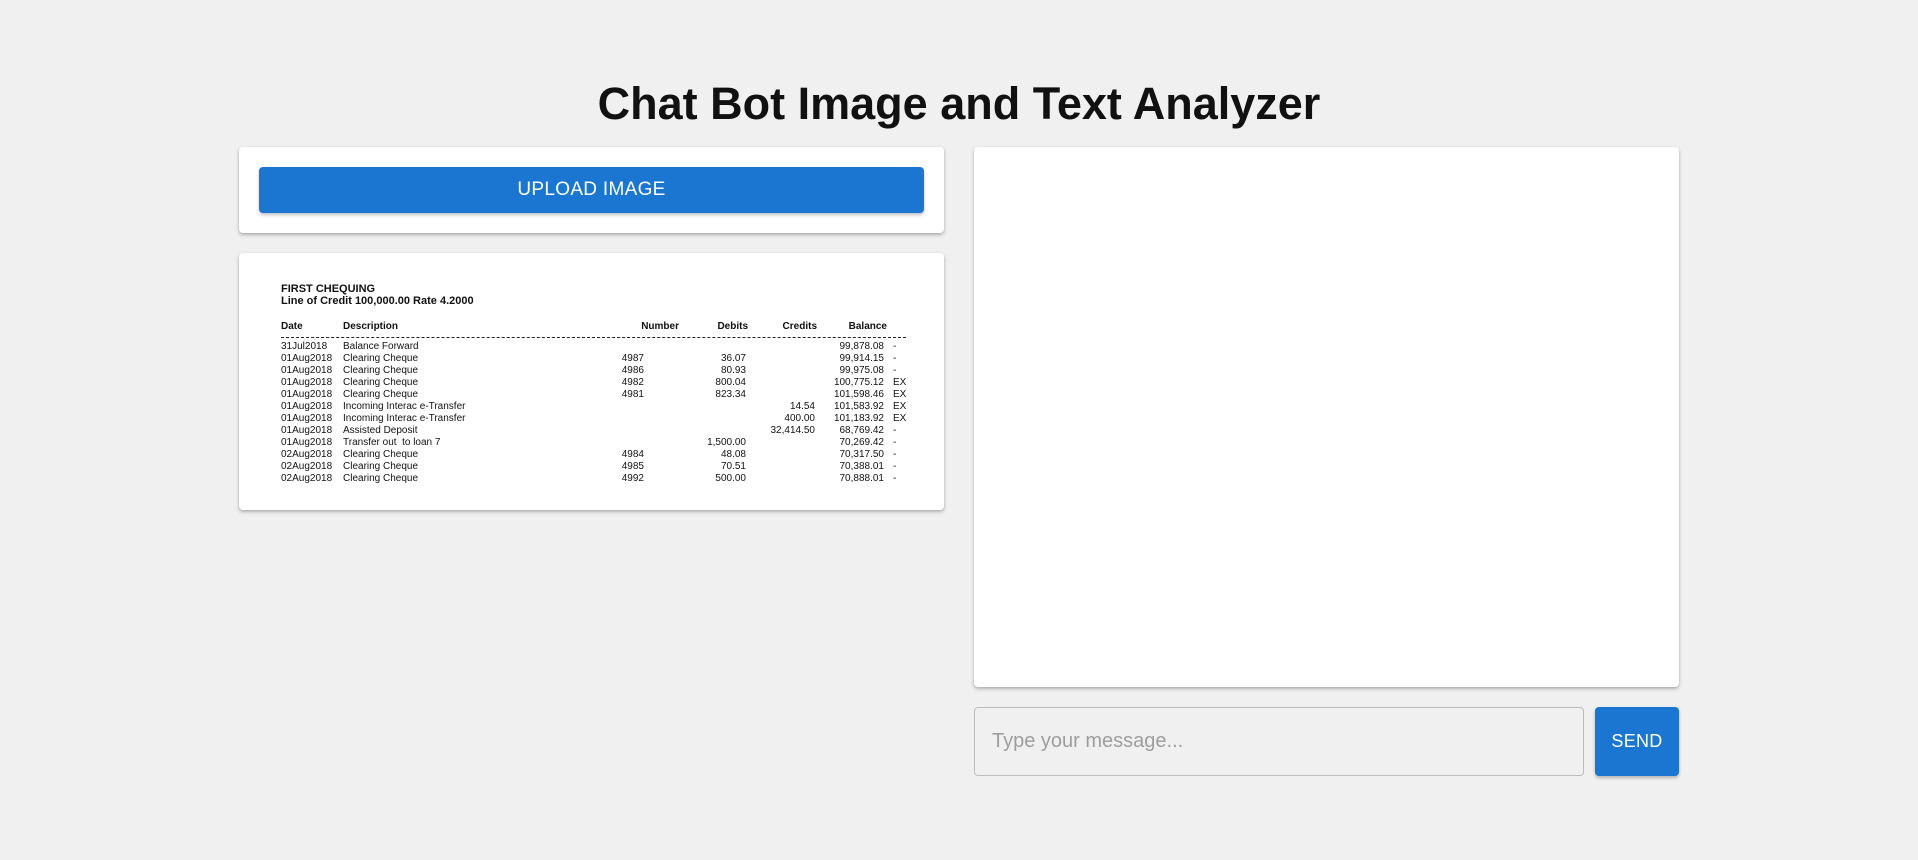  Describe the element at coordinates (1279, 741) in the screenshot. I see `message-input` at that location.